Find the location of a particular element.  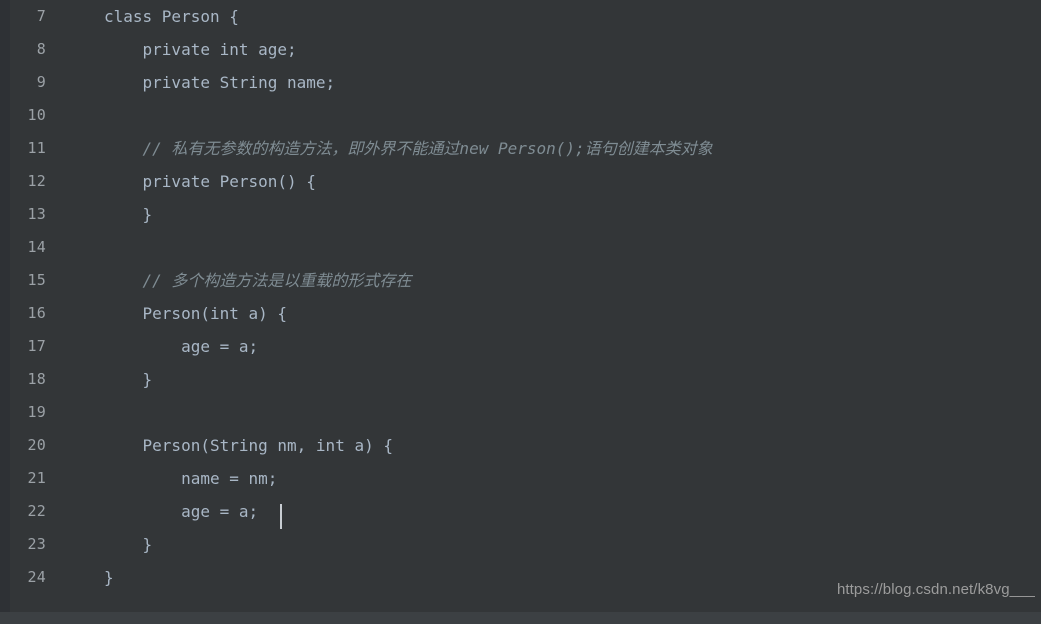

line-number: 12 is located at coordinates (36, 181).